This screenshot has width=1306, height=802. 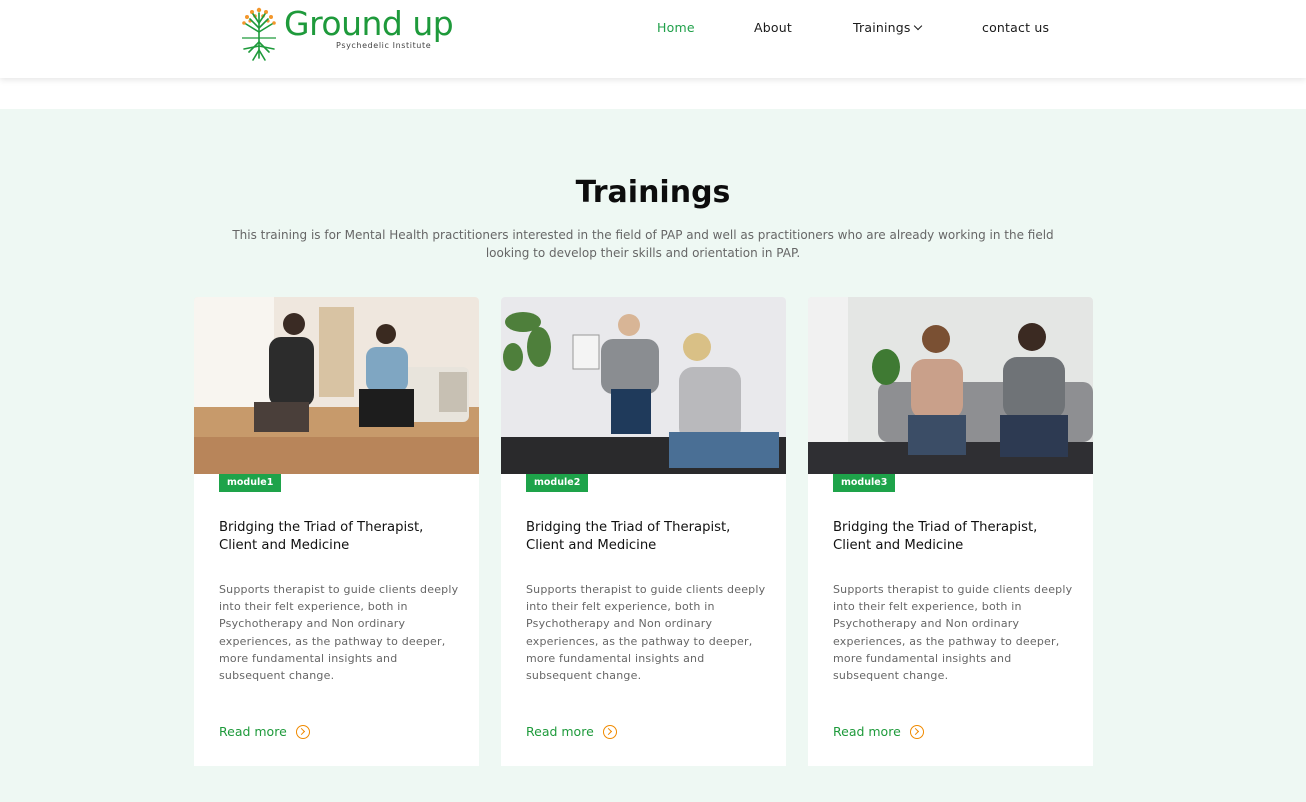 I want to click on card-image-couple-session, so click(x=950, y=385).